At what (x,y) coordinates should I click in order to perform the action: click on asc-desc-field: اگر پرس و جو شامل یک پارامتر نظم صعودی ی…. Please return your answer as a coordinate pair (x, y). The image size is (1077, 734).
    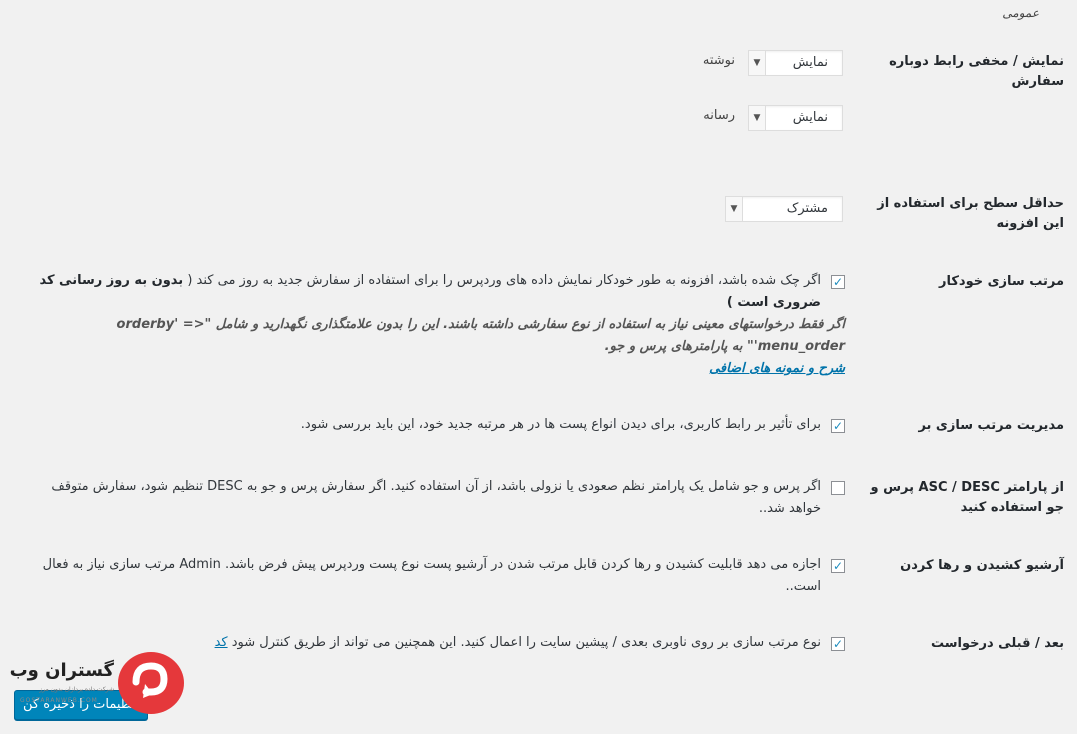
    Looking at the image, I should click on (431, 498).